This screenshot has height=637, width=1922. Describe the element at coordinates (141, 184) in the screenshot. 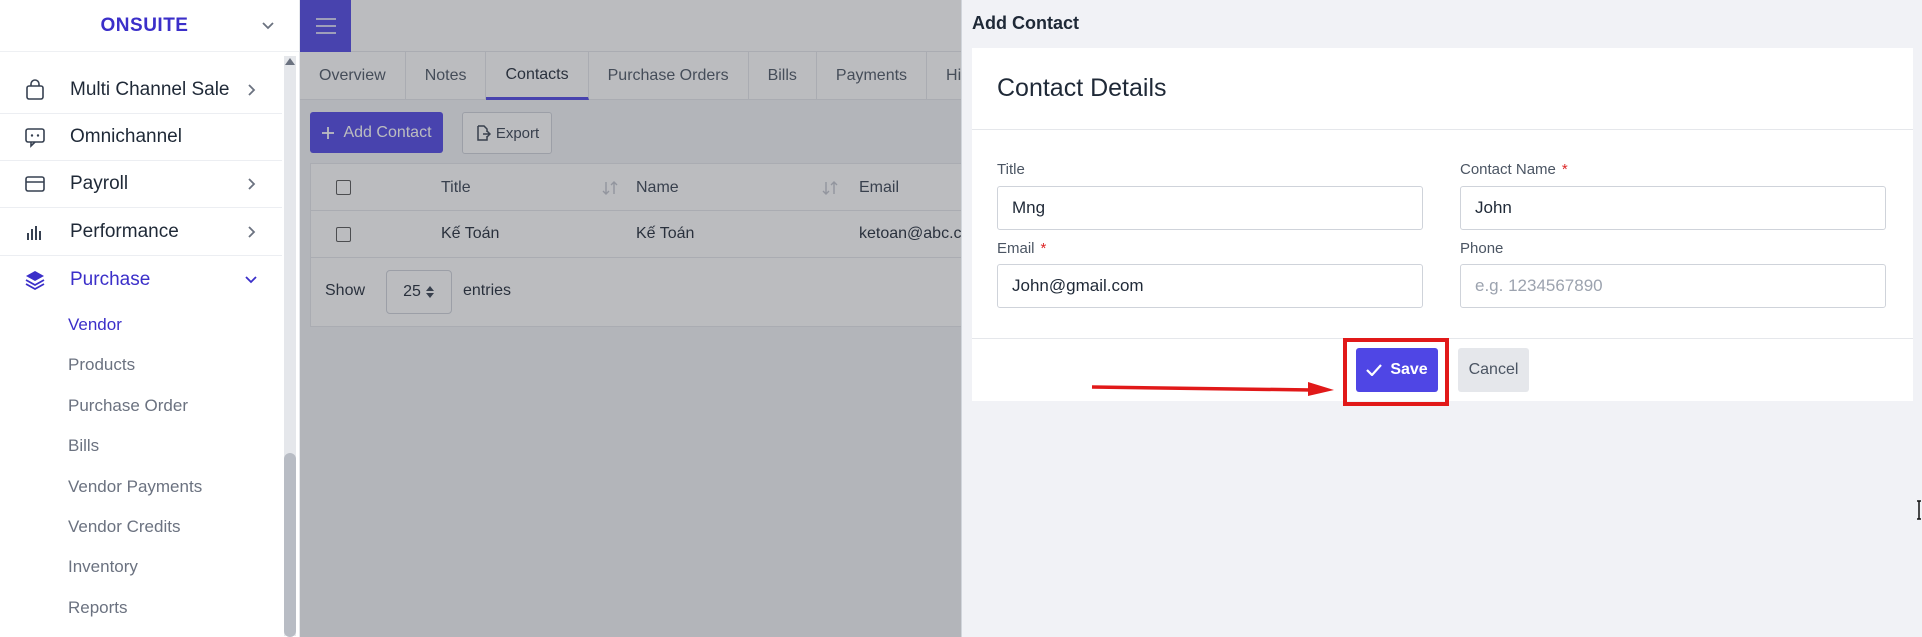

I see `sidebar-item-payroll: Payroll` at that location.